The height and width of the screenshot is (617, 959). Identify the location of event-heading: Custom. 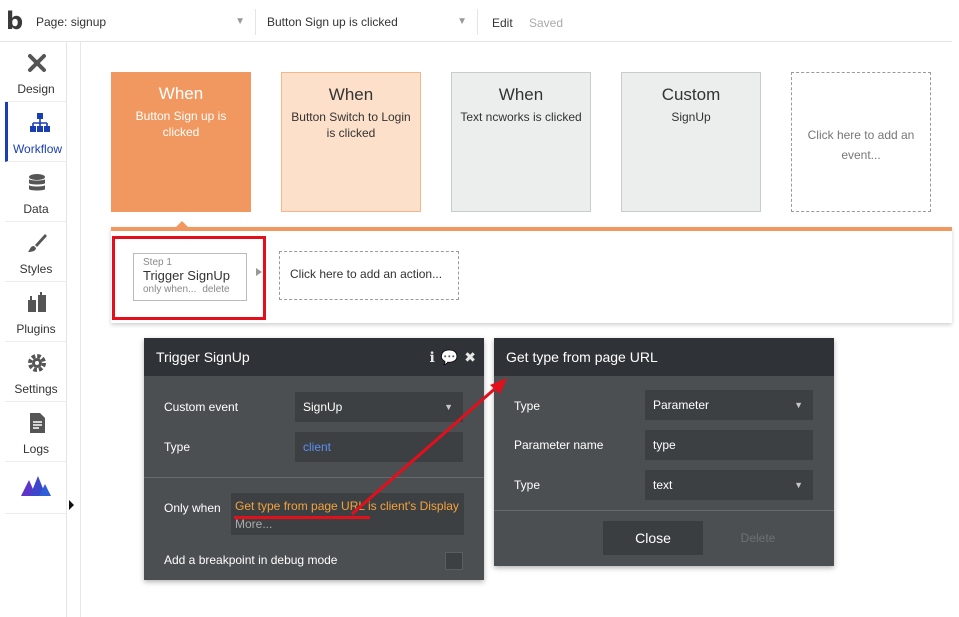
(691, 94).